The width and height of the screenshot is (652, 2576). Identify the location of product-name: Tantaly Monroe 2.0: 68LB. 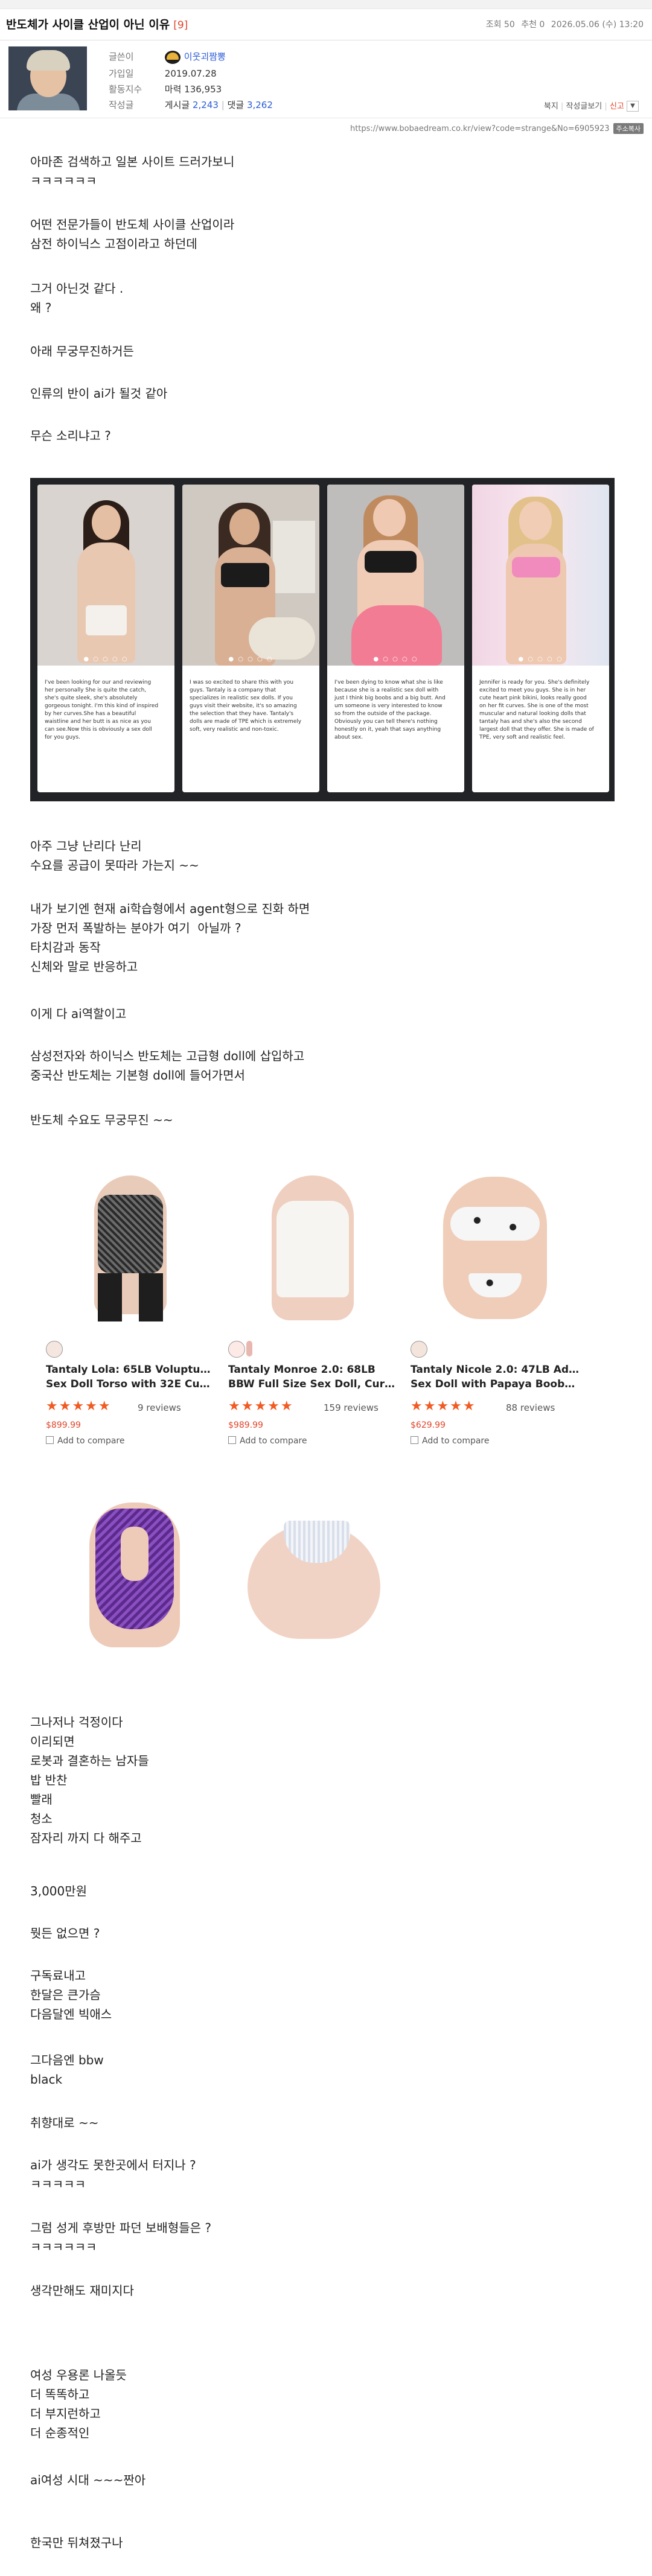
(313, 1370).